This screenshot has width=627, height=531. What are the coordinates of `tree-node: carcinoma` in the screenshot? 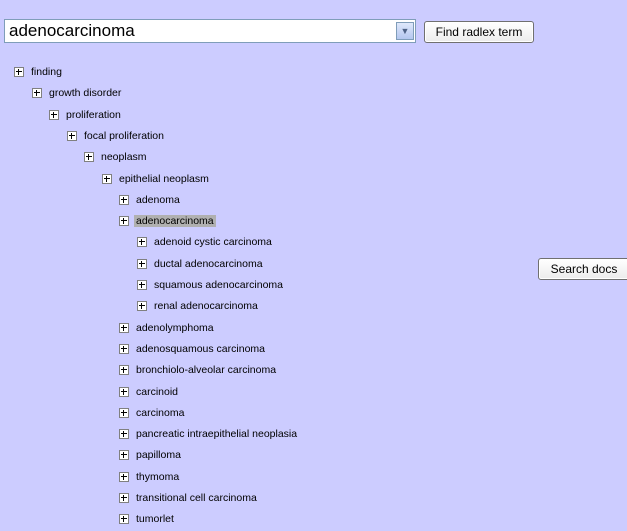 It's located at (152, 413).